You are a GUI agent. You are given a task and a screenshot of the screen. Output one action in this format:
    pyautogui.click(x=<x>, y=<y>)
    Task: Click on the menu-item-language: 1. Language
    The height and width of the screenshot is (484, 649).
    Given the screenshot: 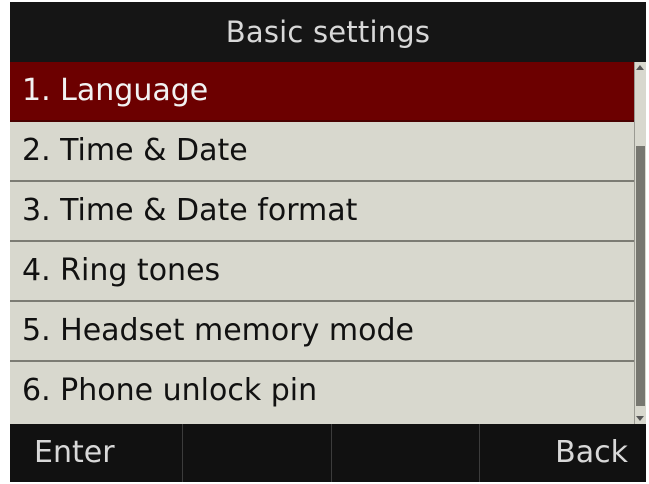 What is the action you would take?
    pyautogui.click(x=322, y=92)
    